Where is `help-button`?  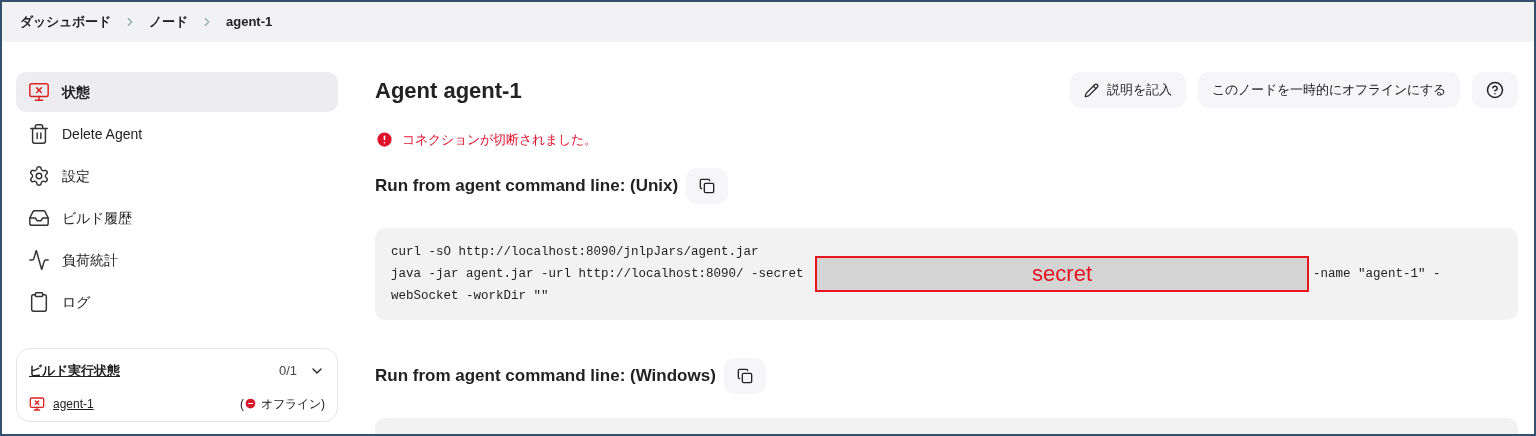 help-button is located at coordinates (1495, 90).